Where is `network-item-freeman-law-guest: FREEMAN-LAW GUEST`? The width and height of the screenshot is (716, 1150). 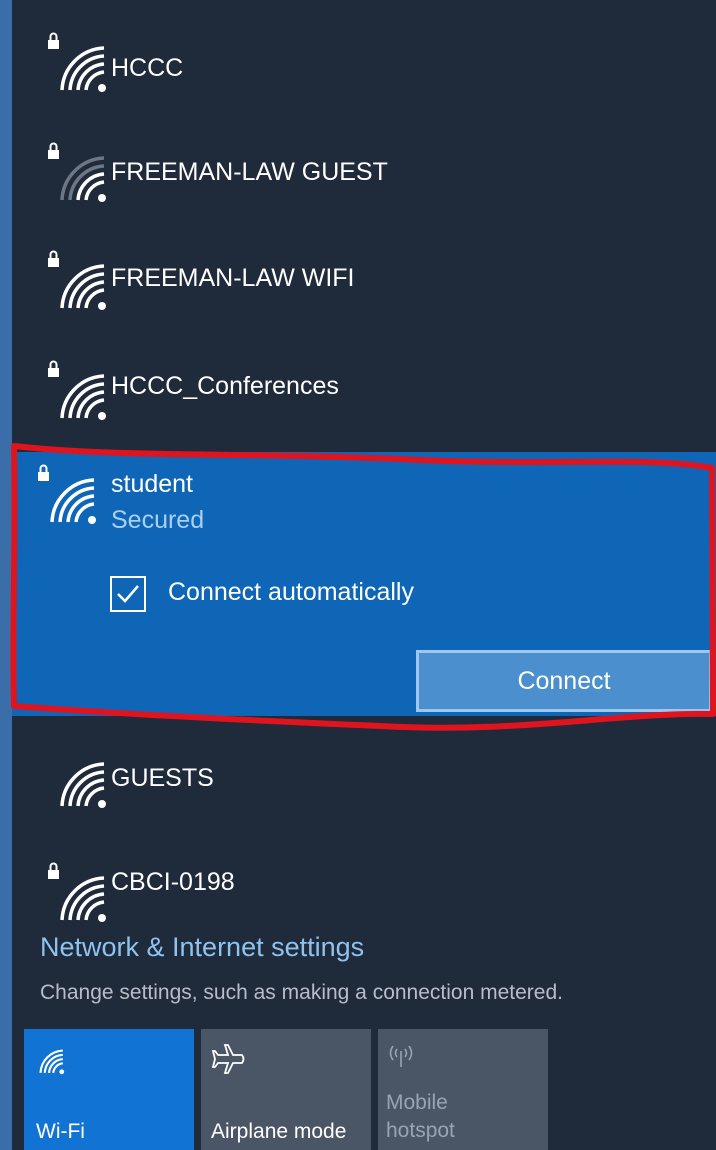
network-item-freeman-law-guest: FREEMAN-LAW GUEST is located at coordinates (364, 170).